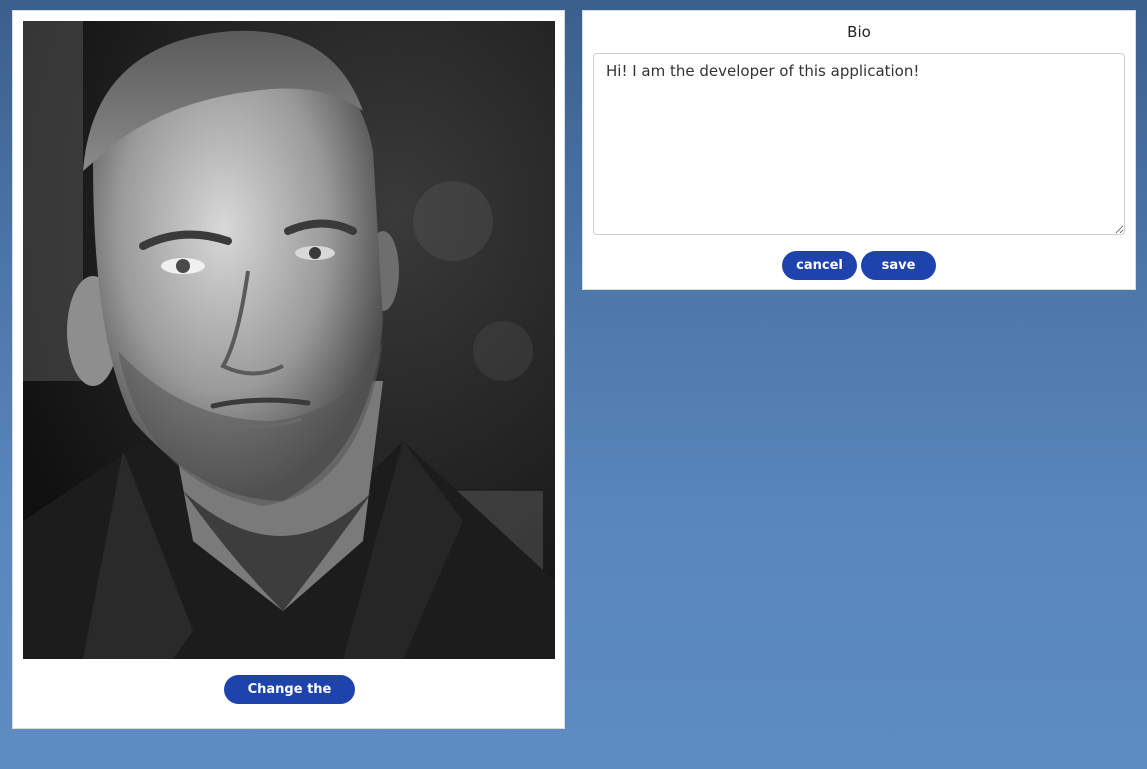 The width and height of the screenshot is (1147, 769). Describe the element at coordinates (819, 265) in the screenshot. I see `cancel-button: cancel` at that location.